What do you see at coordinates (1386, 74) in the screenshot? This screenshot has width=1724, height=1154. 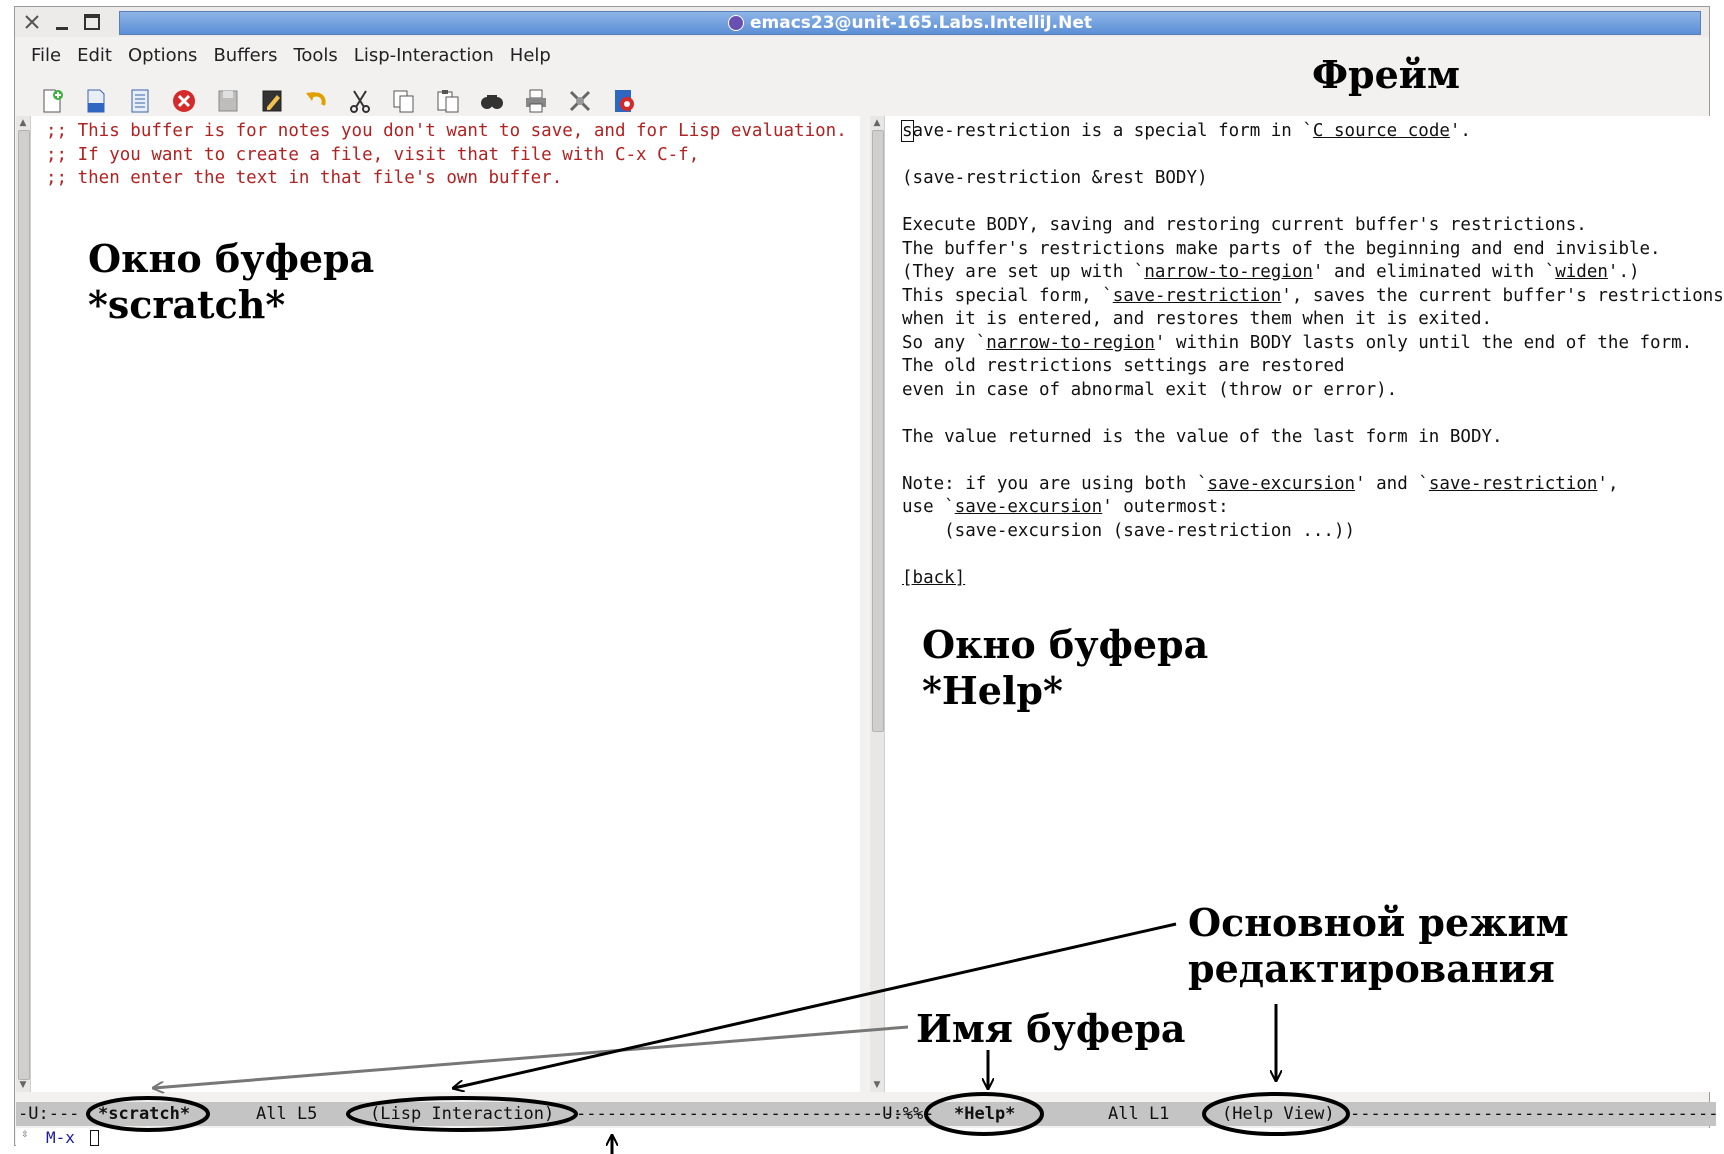 I see `annotation-frame: Фрейм` at bounding box center [1386, 74].